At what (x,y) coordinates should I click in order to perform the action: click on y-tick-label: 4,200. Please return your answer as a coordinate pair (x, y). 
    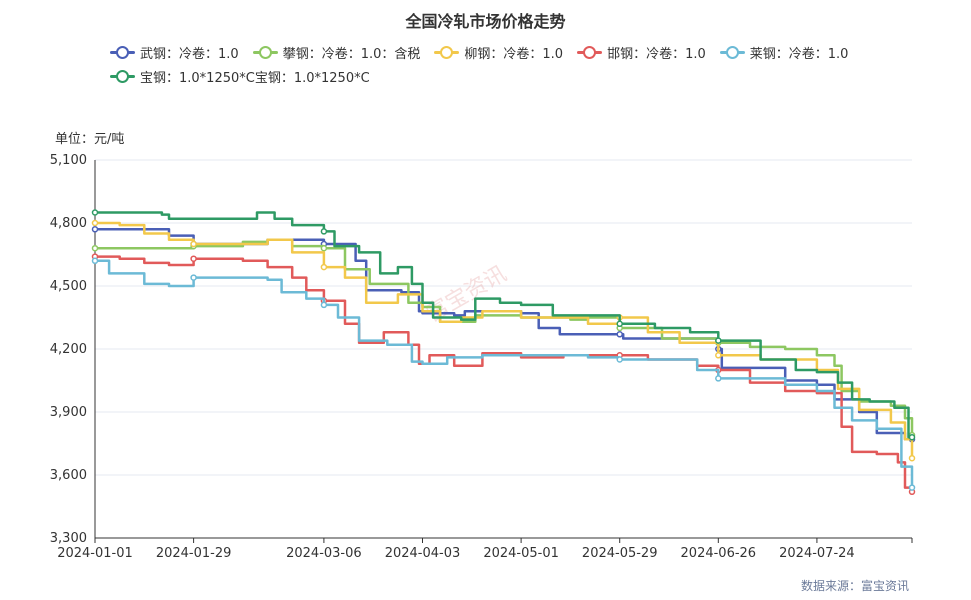
    Looking at the image, I should click on (68, 349).